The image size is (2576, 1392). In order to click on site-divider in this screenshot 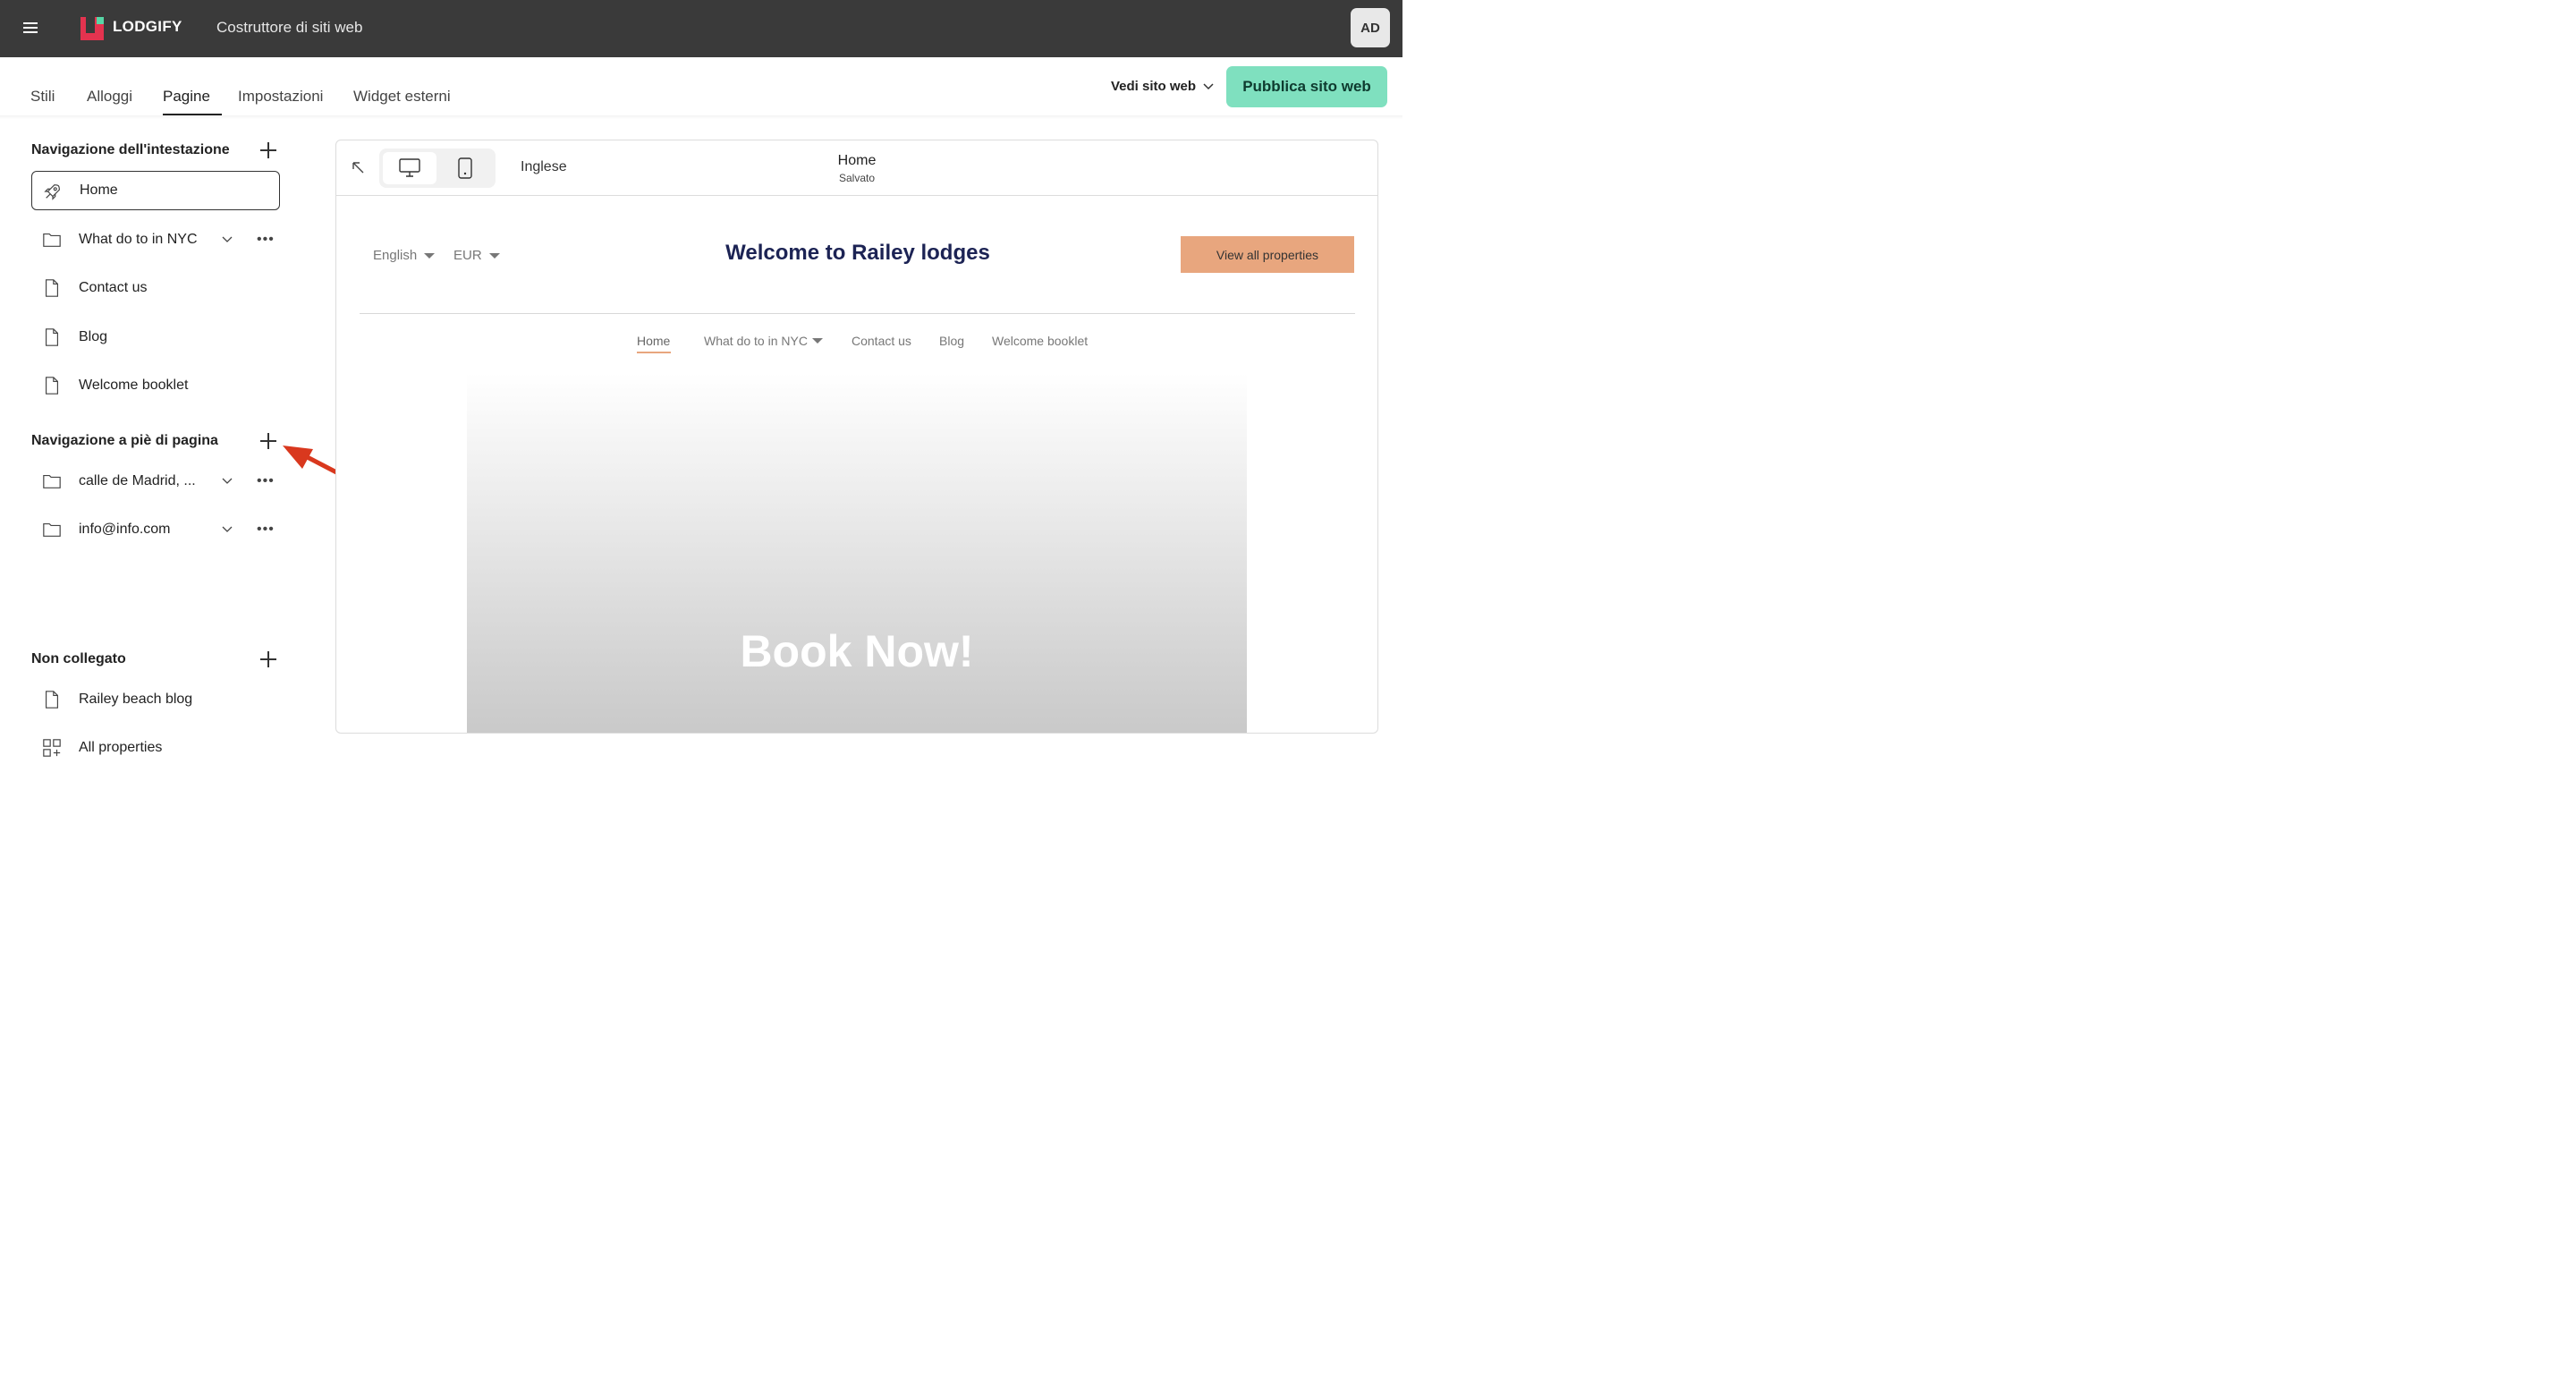, I will do `click(857, 313)`.